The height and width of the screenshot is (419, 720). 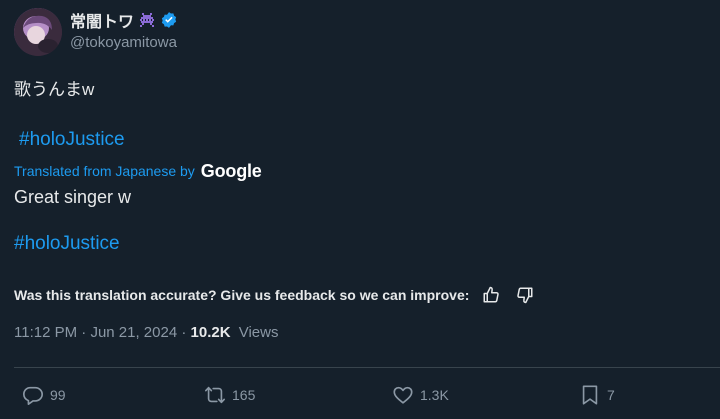 What do you see at coordinates (104, 171) in the screenshot?
I see `translated-label: Translated from Japanese by` at bounding box center [104, 171].